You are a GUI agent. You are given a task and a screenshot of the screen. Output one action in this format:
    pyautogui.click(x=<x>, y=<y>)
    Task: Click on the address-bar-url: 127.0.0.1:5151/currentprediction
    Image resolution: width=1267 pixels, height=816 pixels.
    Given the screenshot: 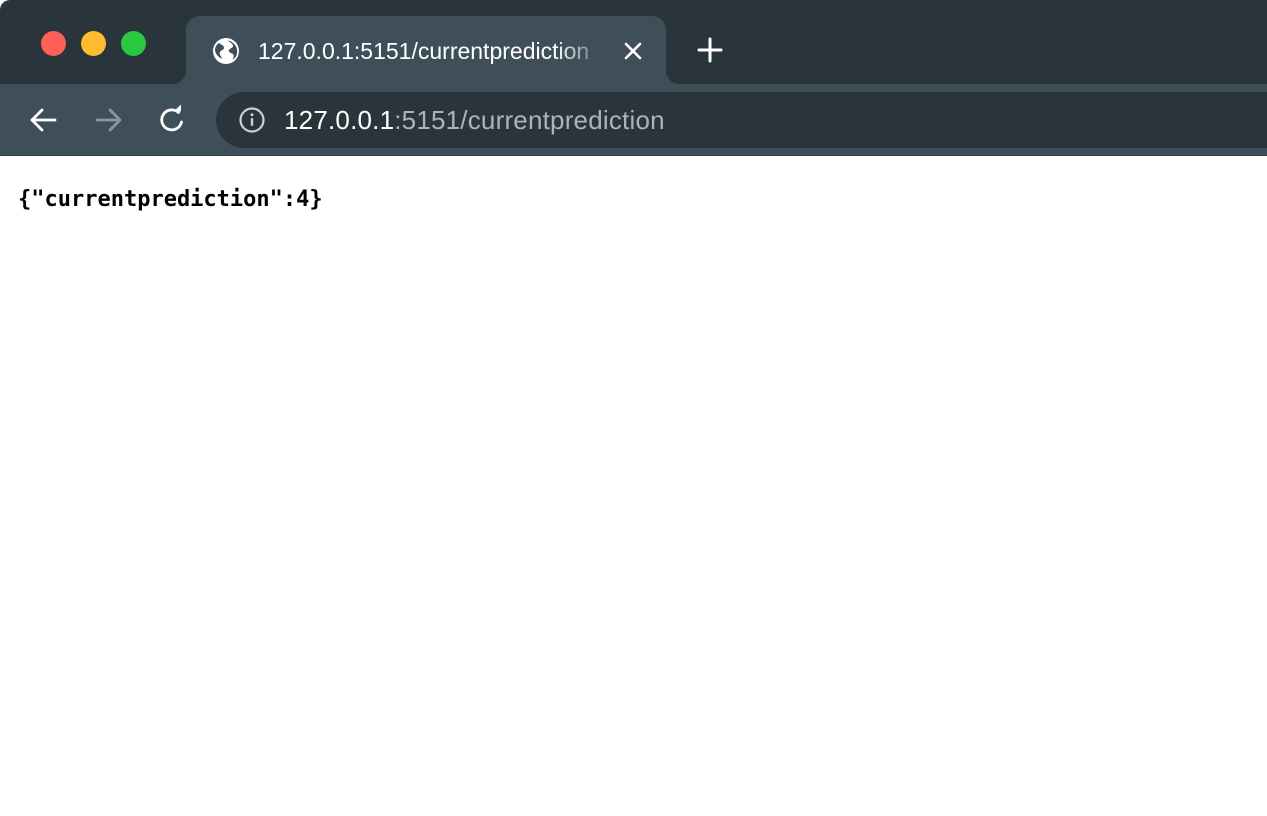 What is the action you would take?
    pyautogui.click(x=474, y=120)
    